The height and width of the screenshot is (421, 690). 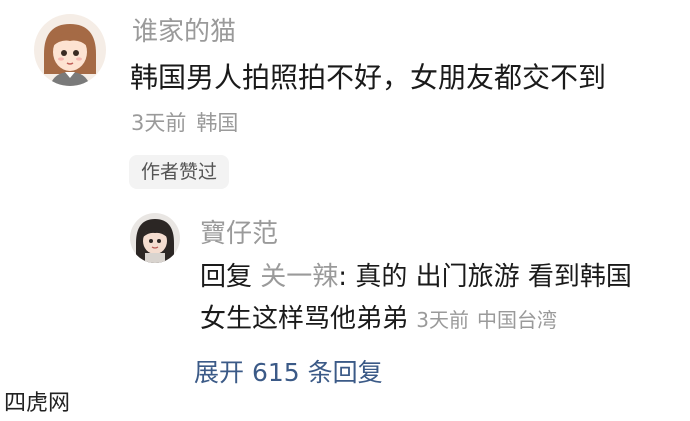 What do you see at coordinates (304, 319) in the screenshot?
I see `reply-content-line2: 女生这样骂他弟弟` at bounding box center [304, 319].